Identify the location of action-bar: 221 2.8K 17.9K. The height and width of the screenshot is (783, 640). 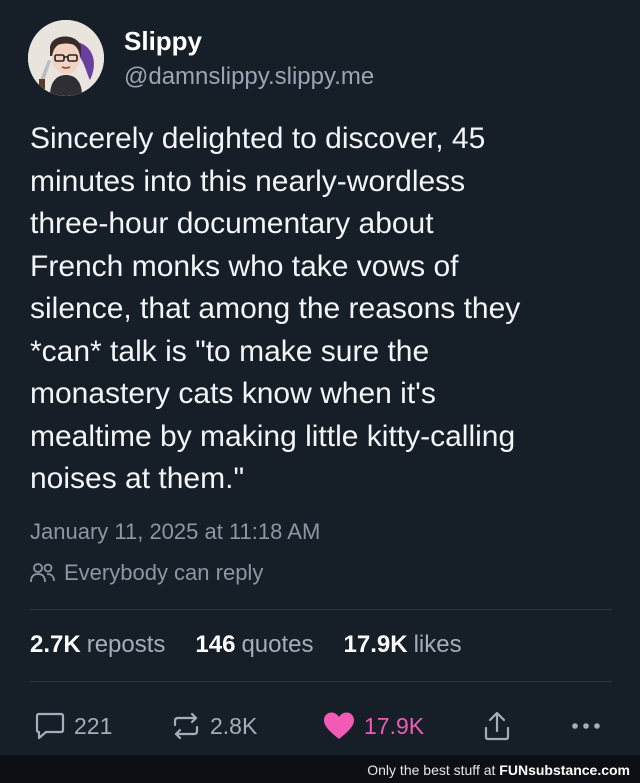
(321, 726).